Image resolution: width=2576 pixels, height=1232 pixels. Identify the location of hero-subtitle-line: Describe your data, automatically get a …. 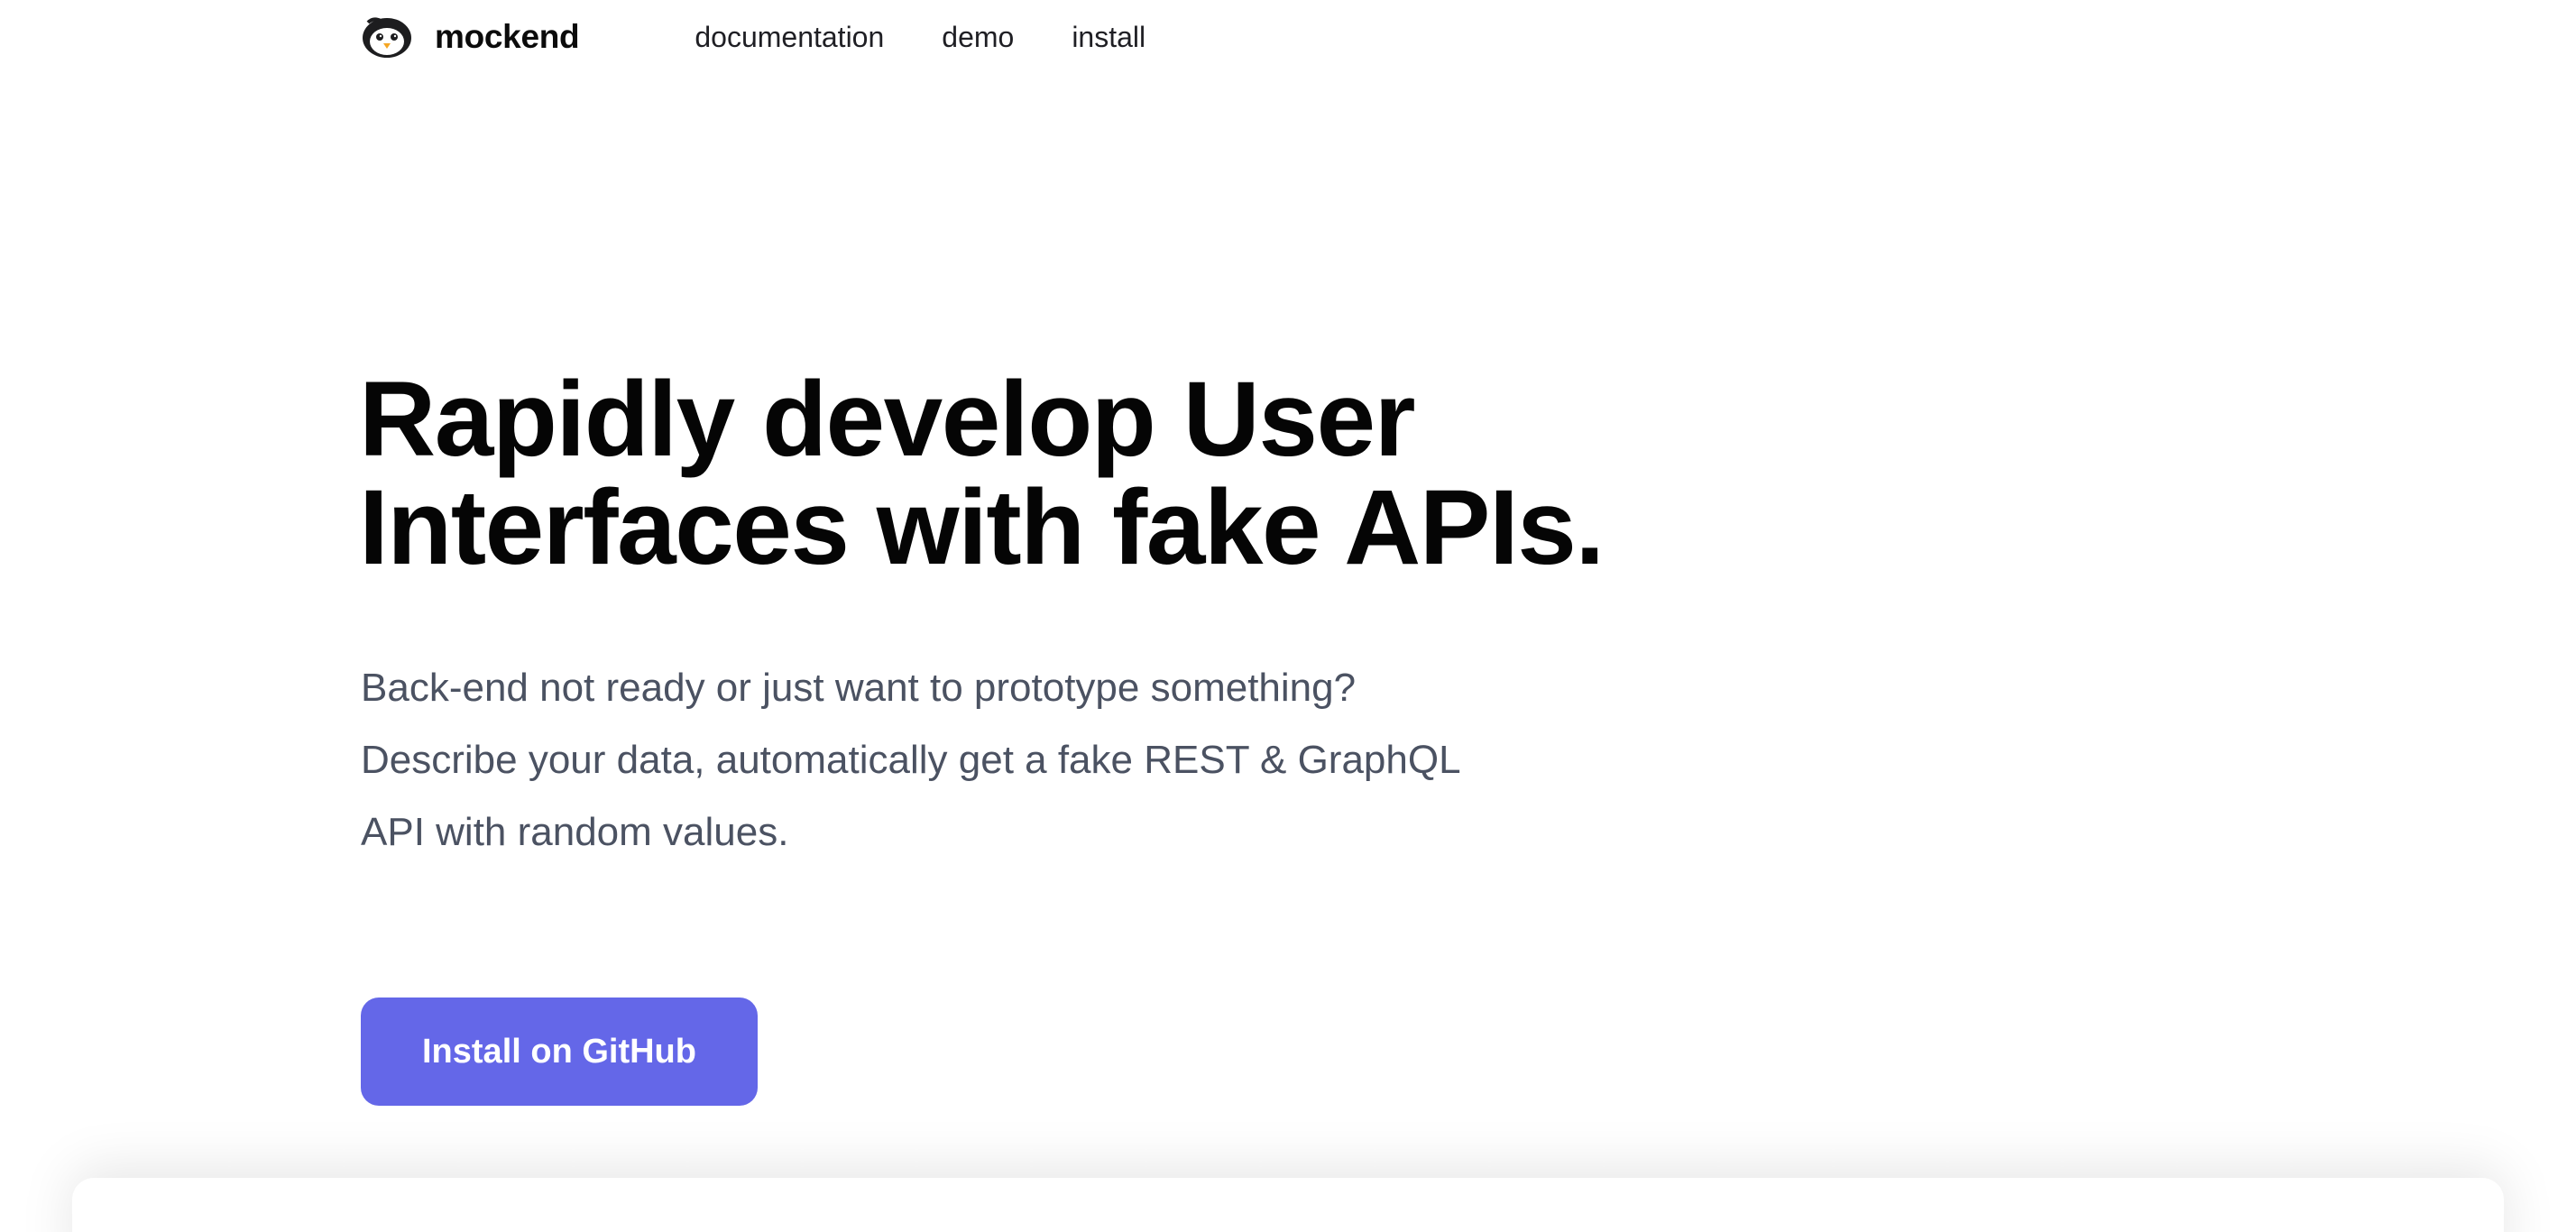
(911, 760).